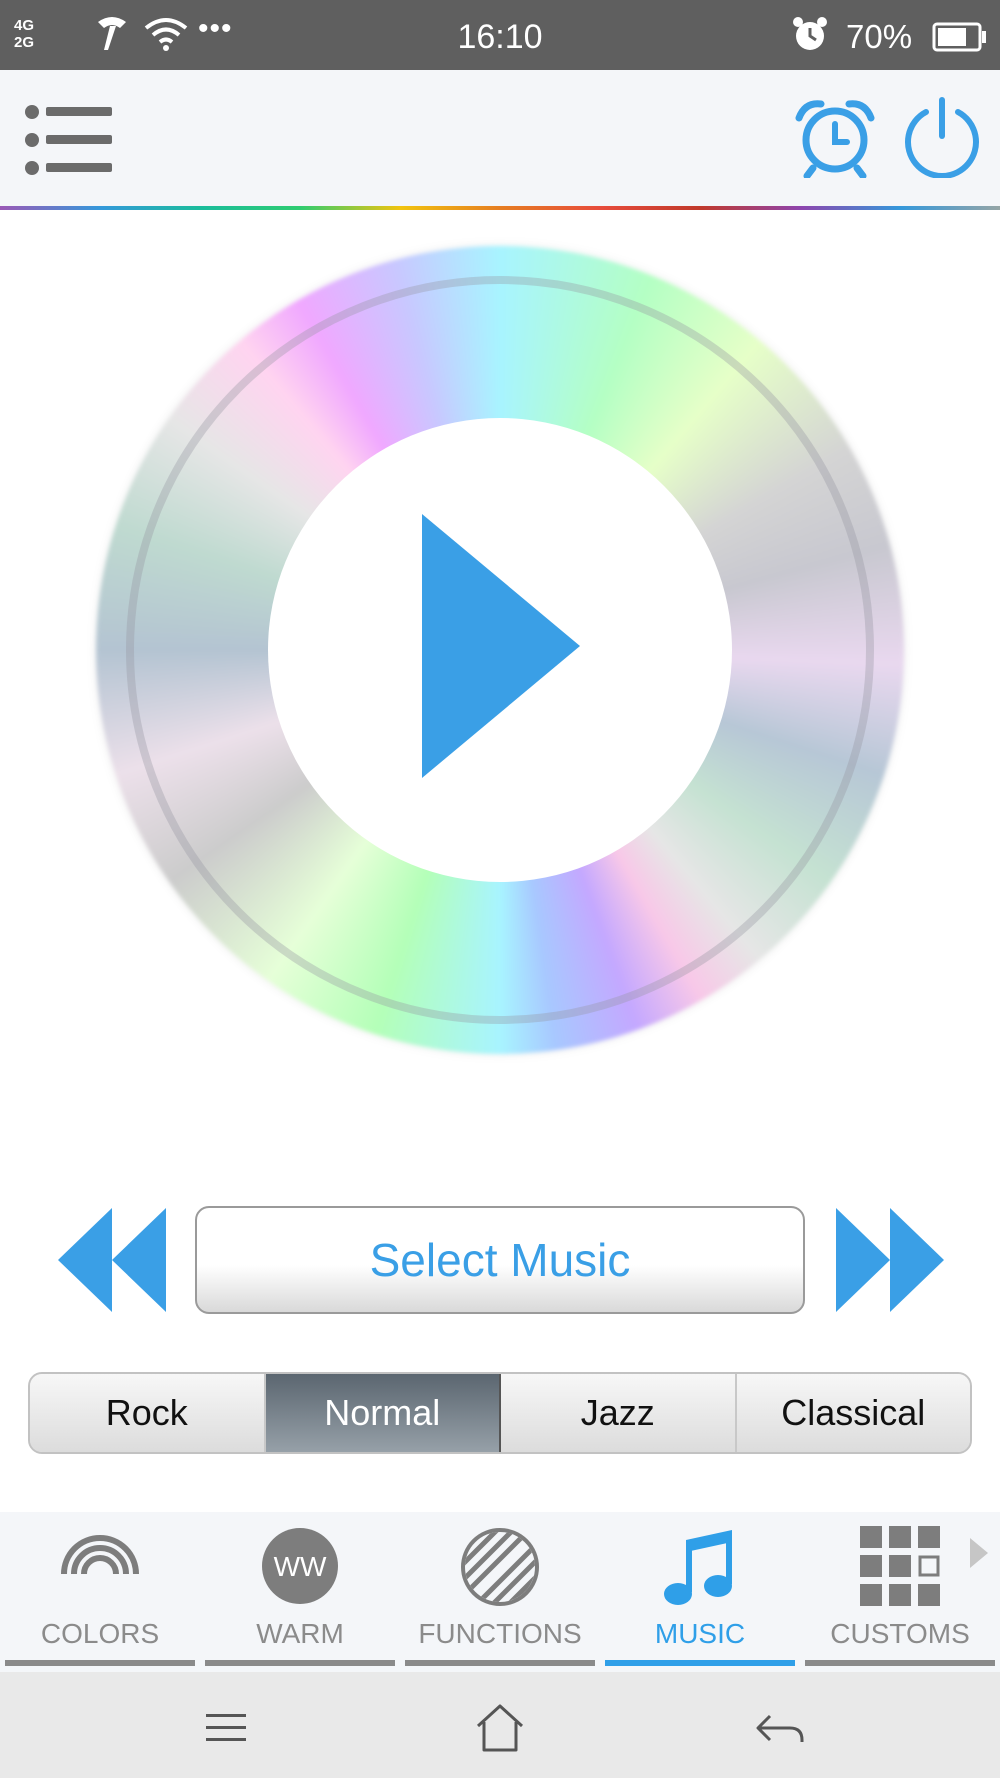 The height and width of the screenshot is (1778, 1000). What do you see at coordinates (69, 140) in the screenshot?
I see `menu-list-icon` at bounding box center [69, 140].